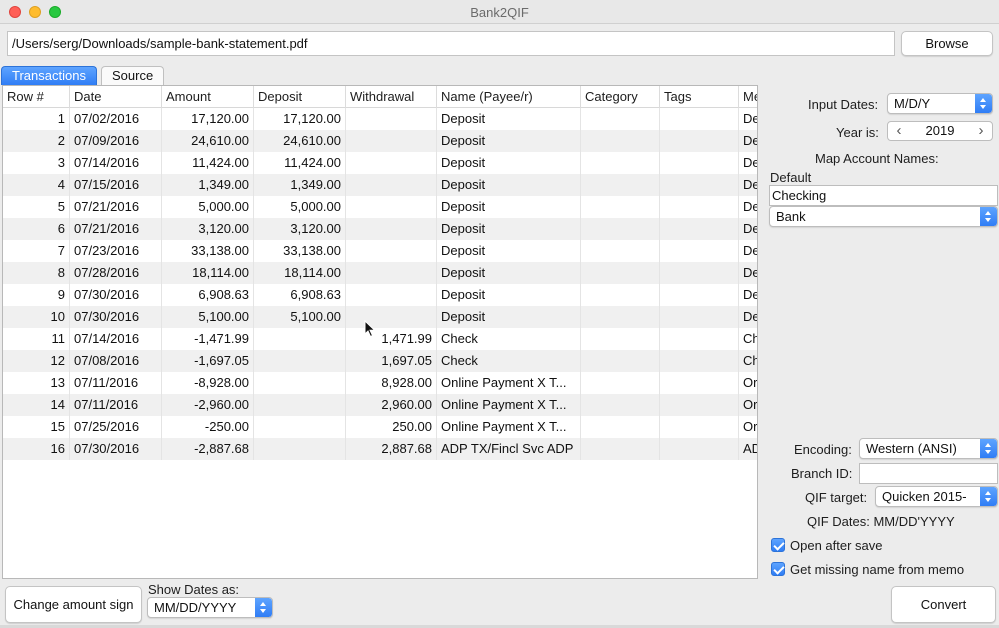 The height and width of the screenshot is (628, 999). What do you see at coordinates (73, 604) in the screenshot?
I see `change-amount-sign-button: Change amount sign` at bounding box center [73, 604].